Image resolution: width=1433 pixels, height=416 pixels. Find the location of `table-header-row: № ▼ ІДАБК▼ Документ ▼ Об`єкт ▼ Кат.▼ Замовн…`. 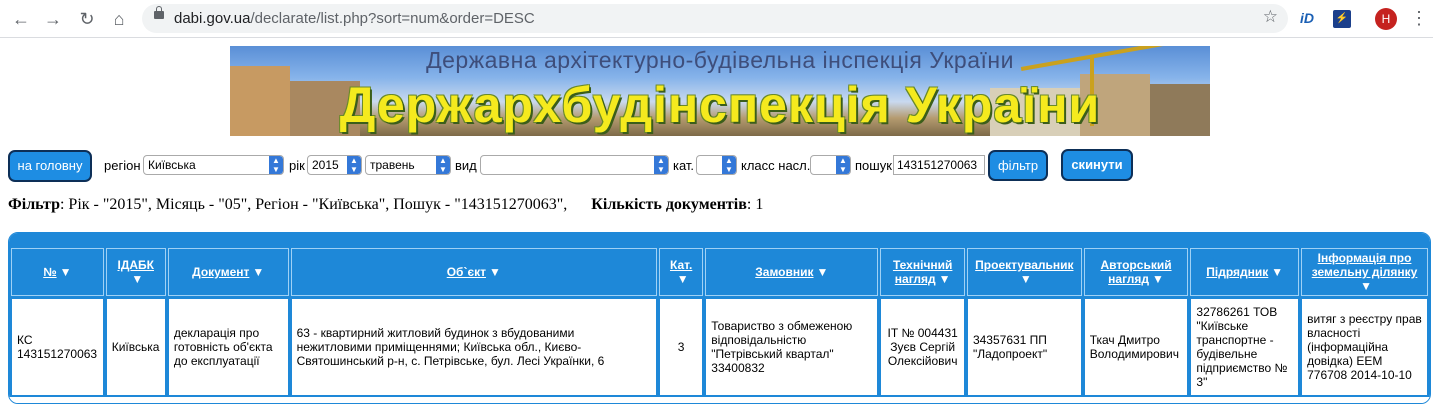

table-header-row: № ▼ ІДАБК▼ Документ ▼ Об`єкт ▼ Кат.▼ Замовн… is located at coordinates (719, 272).